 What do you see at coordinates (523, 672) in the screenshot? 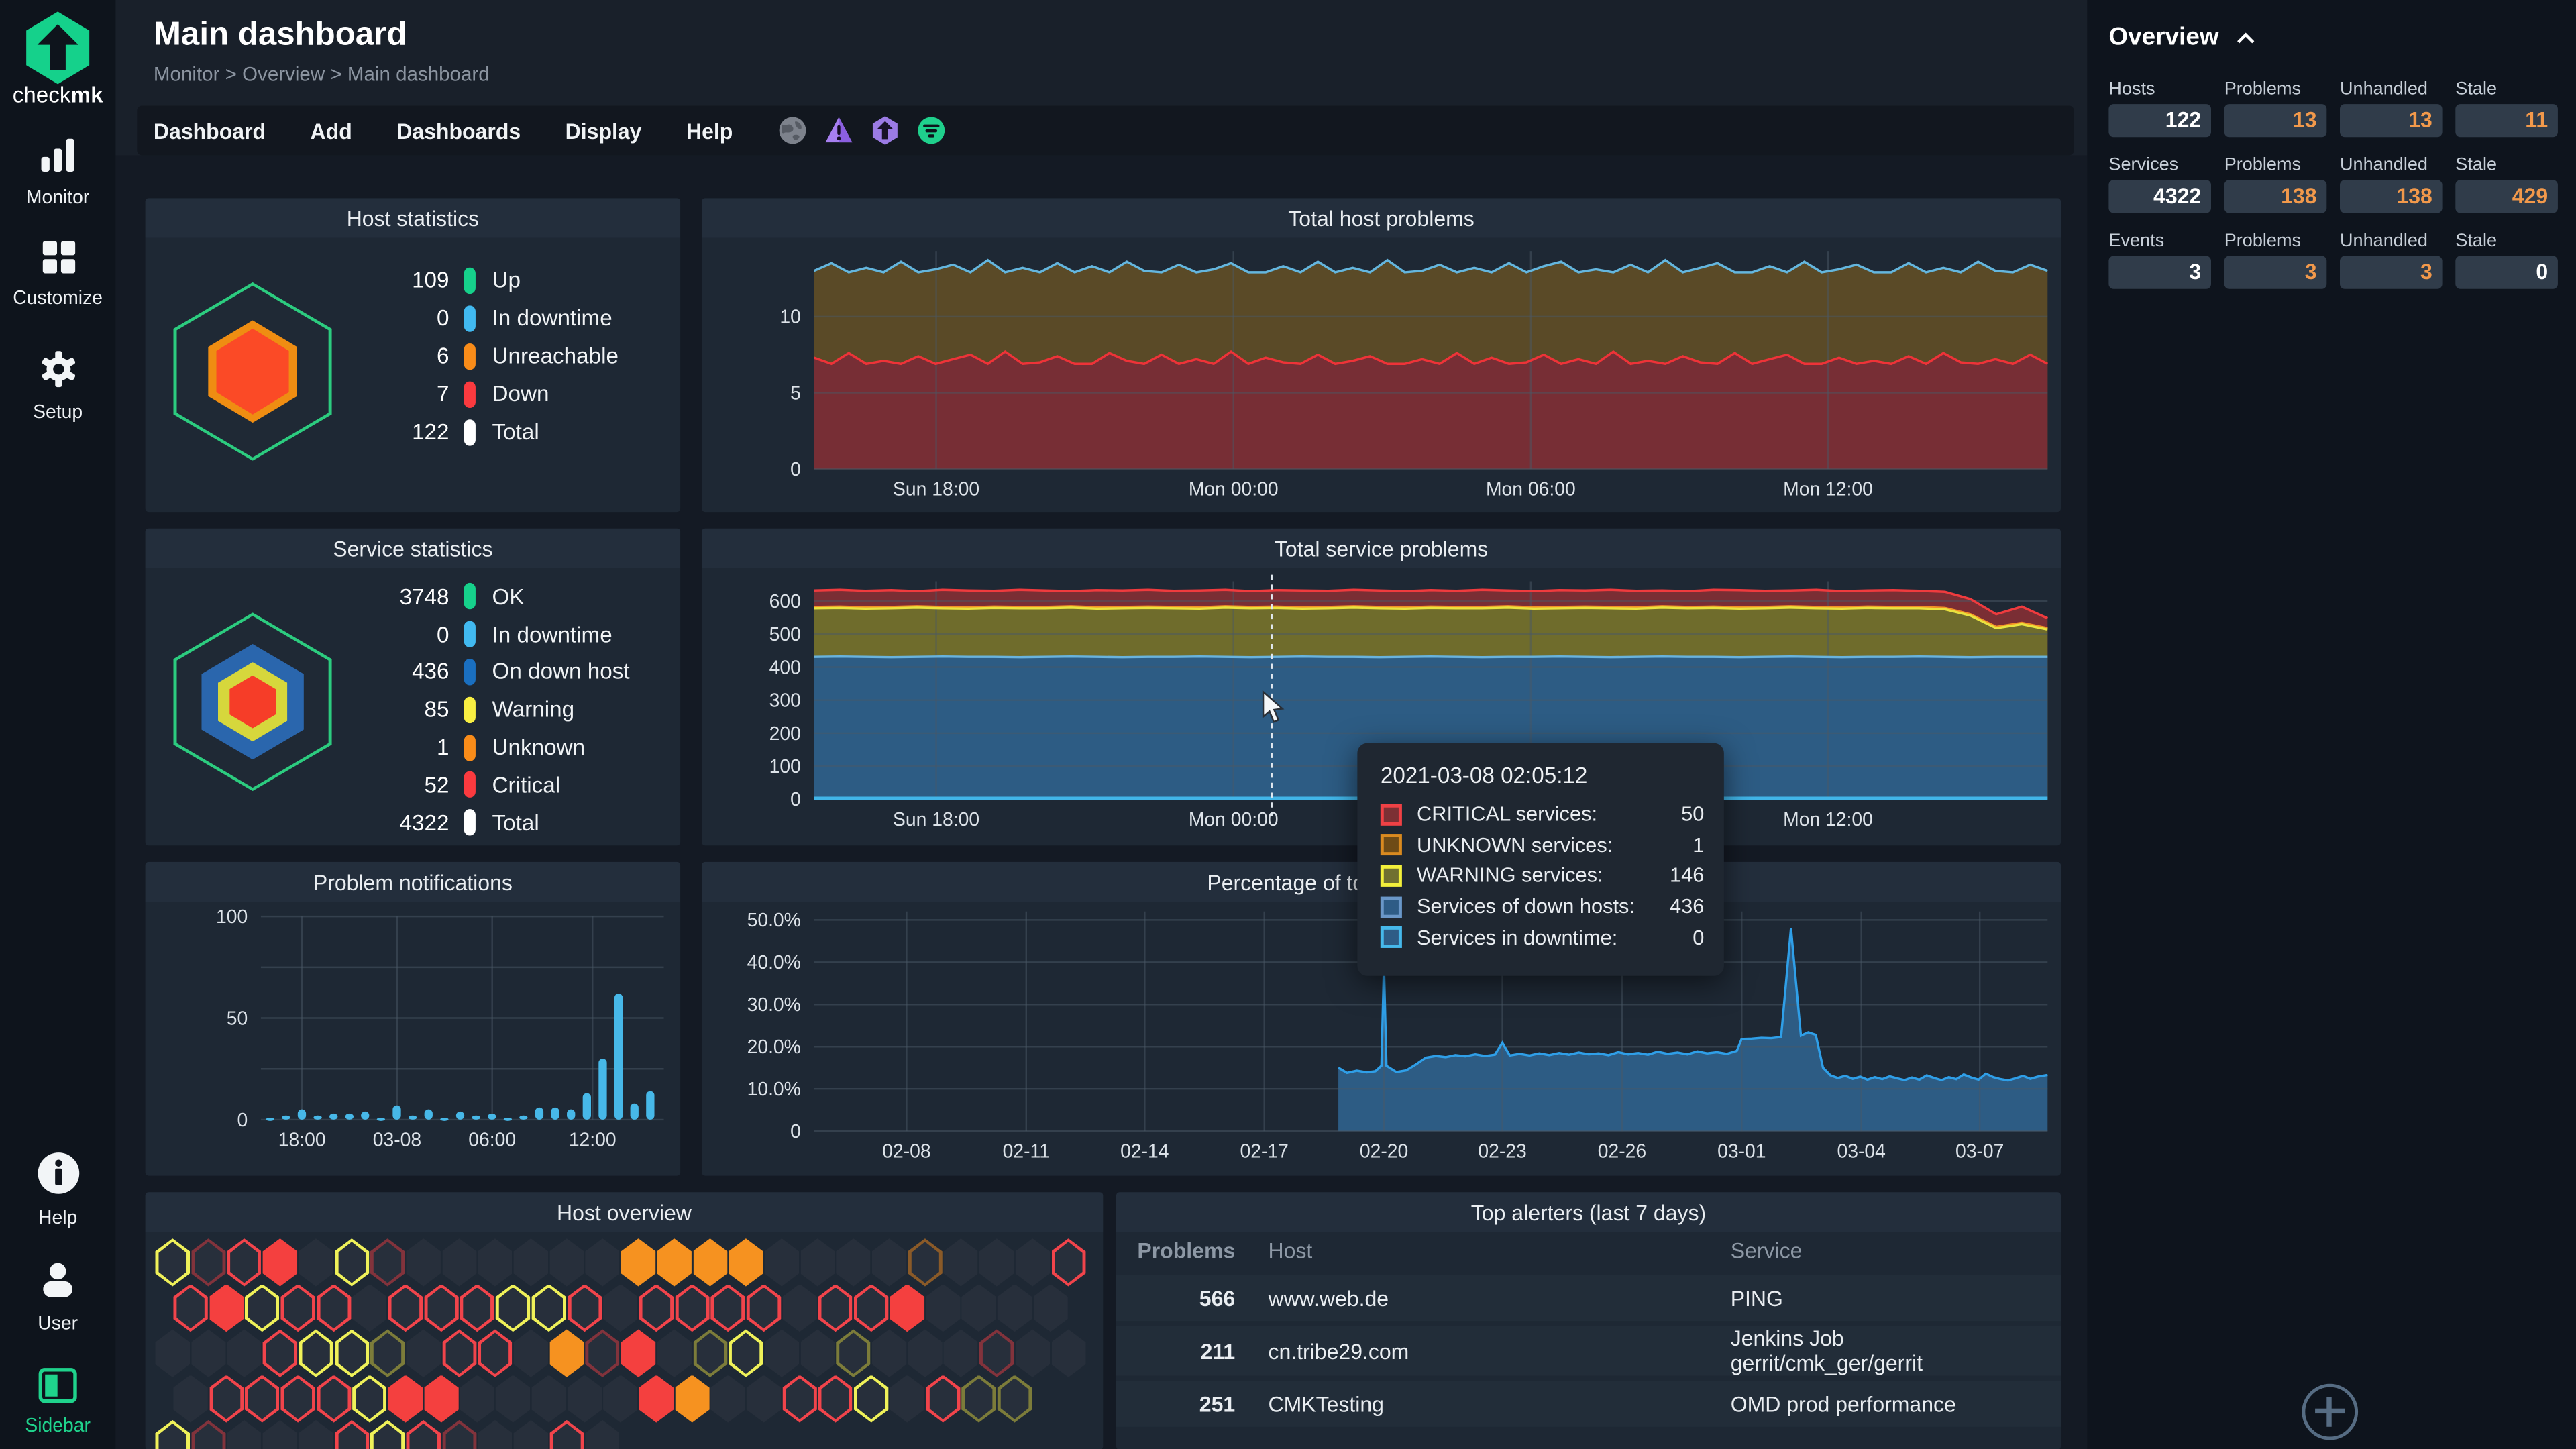
I see `legend-row: 436 On down host` at bounding box center [523, 672].